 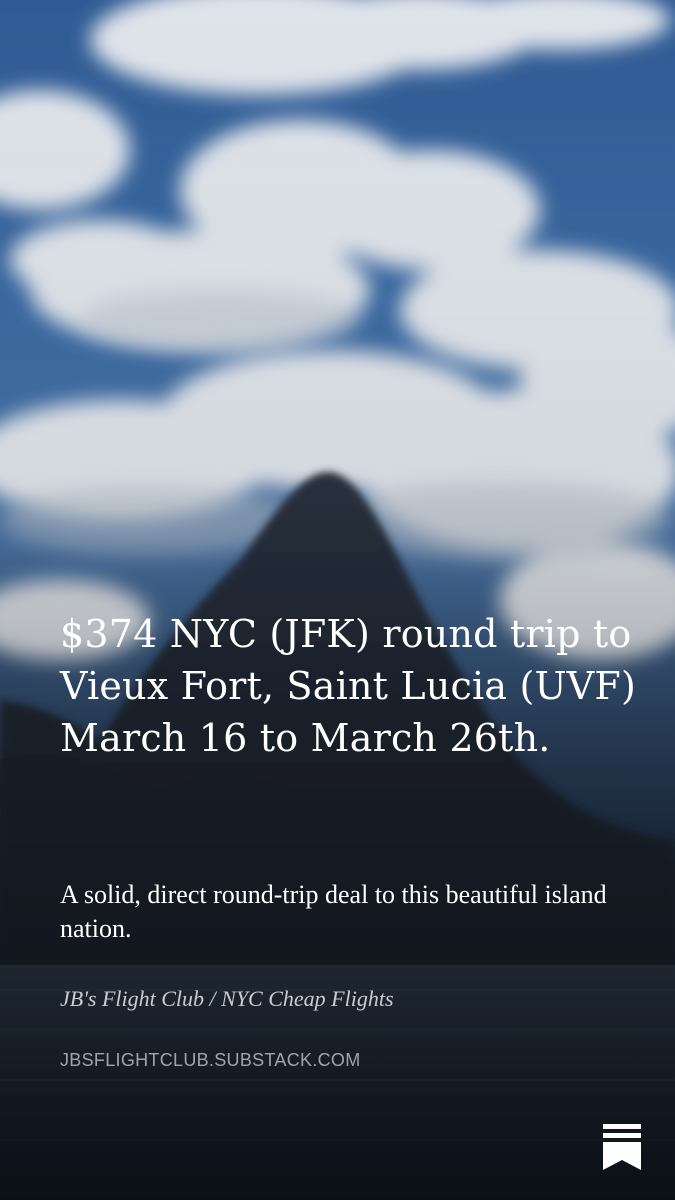 What do you see at coordinates (622, 1147) in the screenshot?
I see `substack-logo-icon` at bounding box center [622, 1147].